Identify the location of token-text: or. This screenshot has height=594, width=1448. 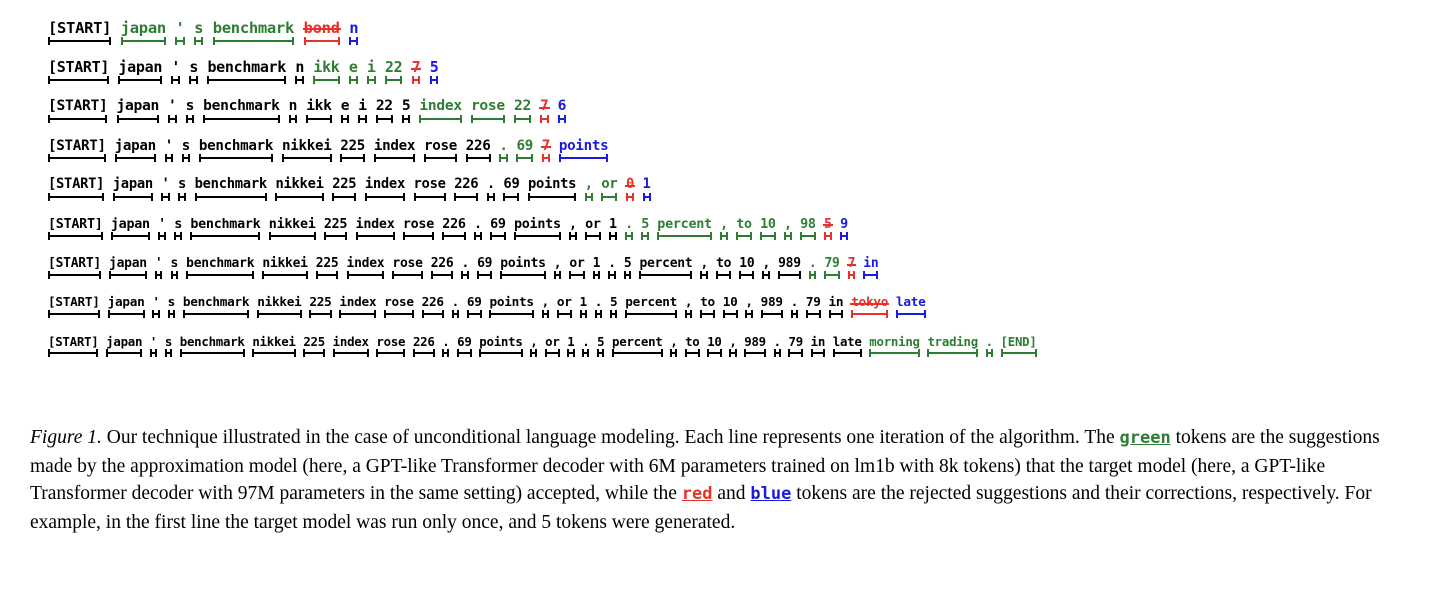
(564, 302).